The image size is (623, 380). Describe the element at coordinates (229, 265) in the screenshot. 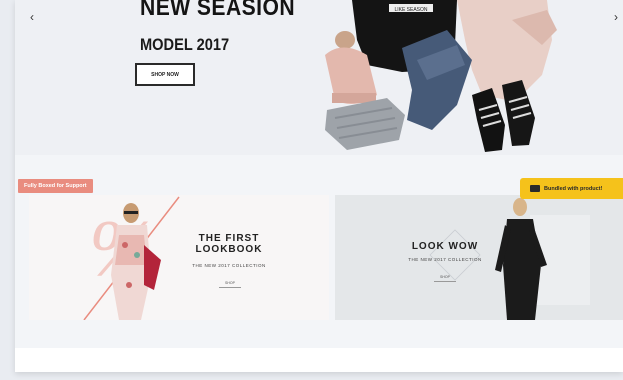

I see `lookbook-subtitle: THE NEW 2017 COLLECTION` at that location.